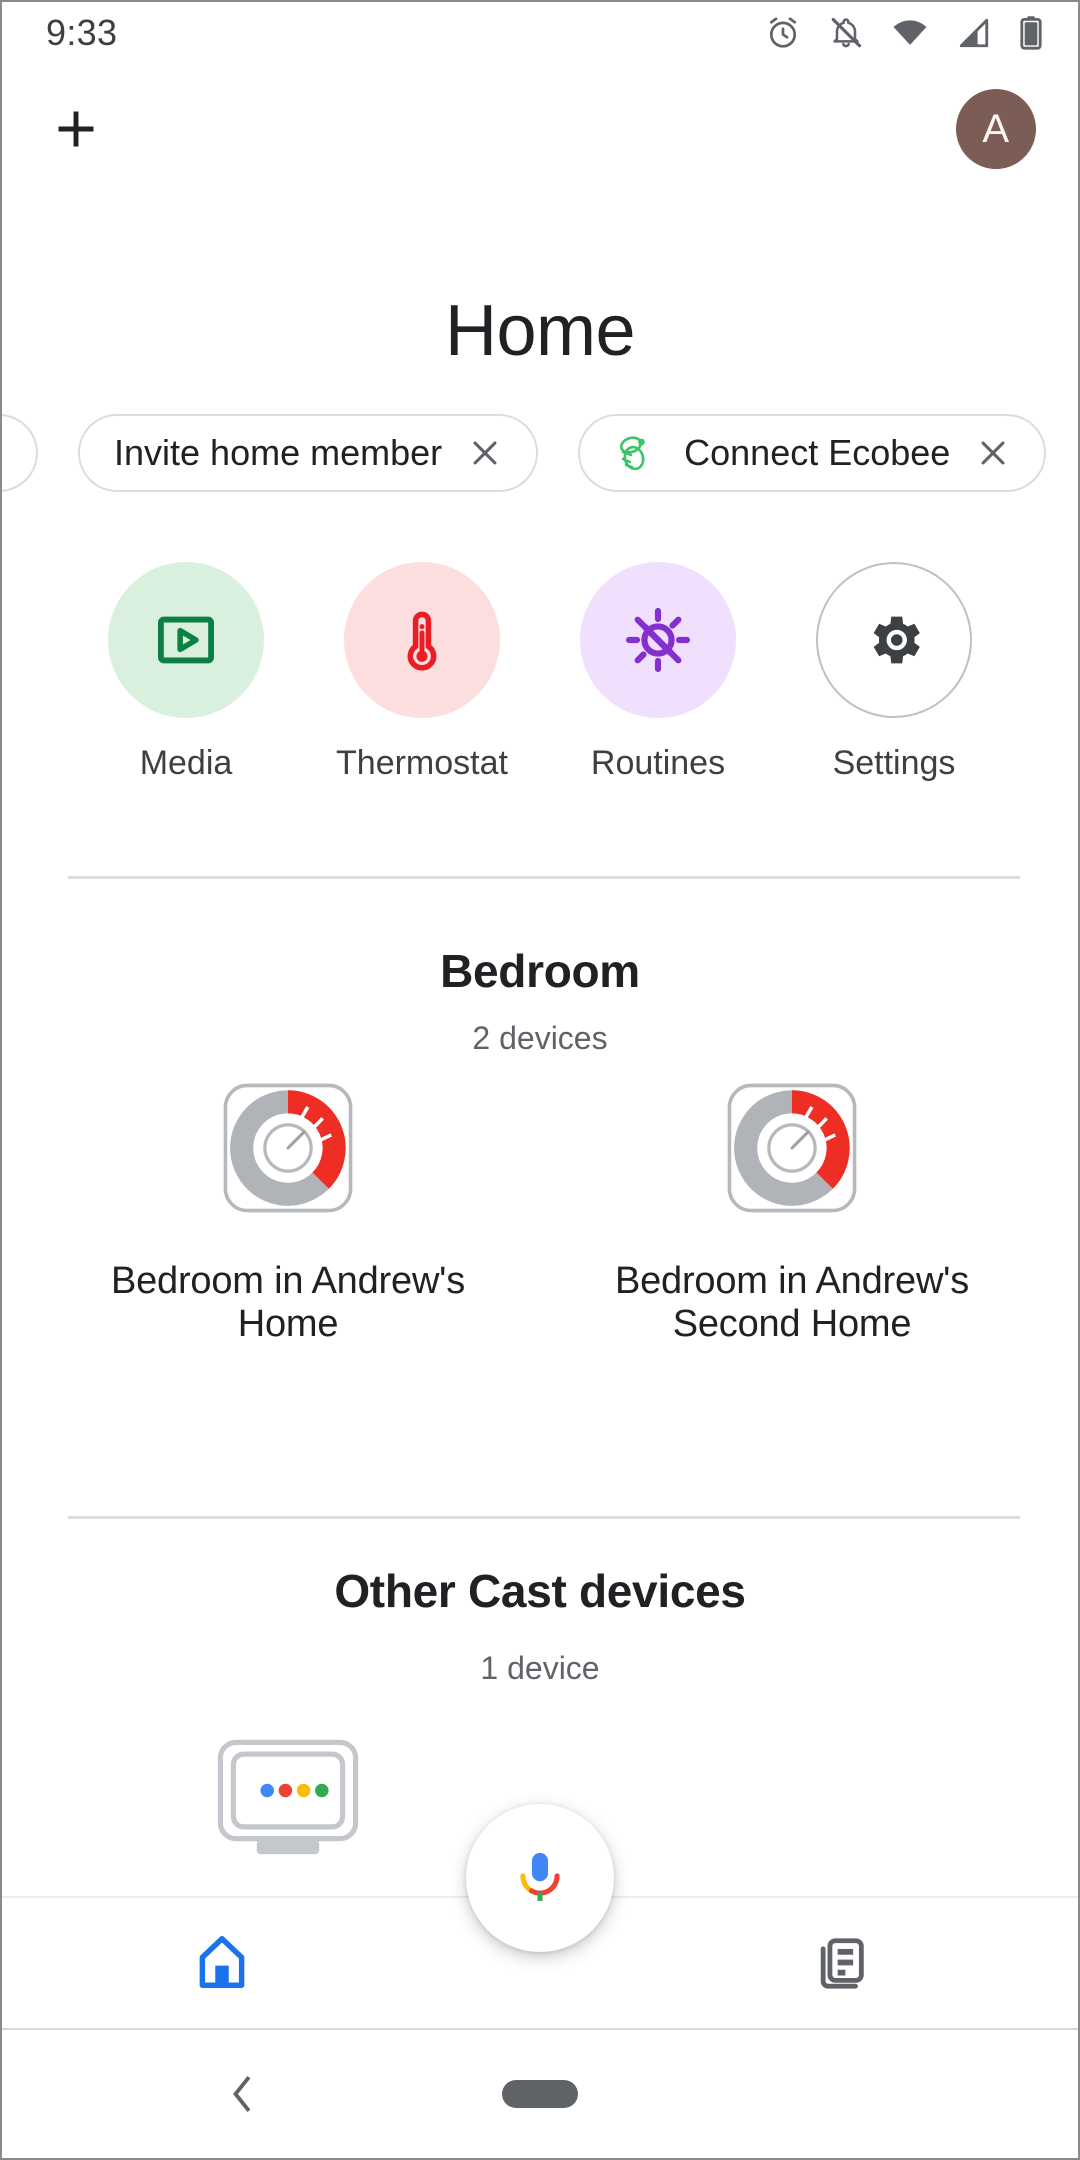 The image size is (1080, 2160). Describe the element at coordinates (540, 453) in the screenshot. I see `suggestion-chips-row: Invite home member Connect Ecobee` at that location.